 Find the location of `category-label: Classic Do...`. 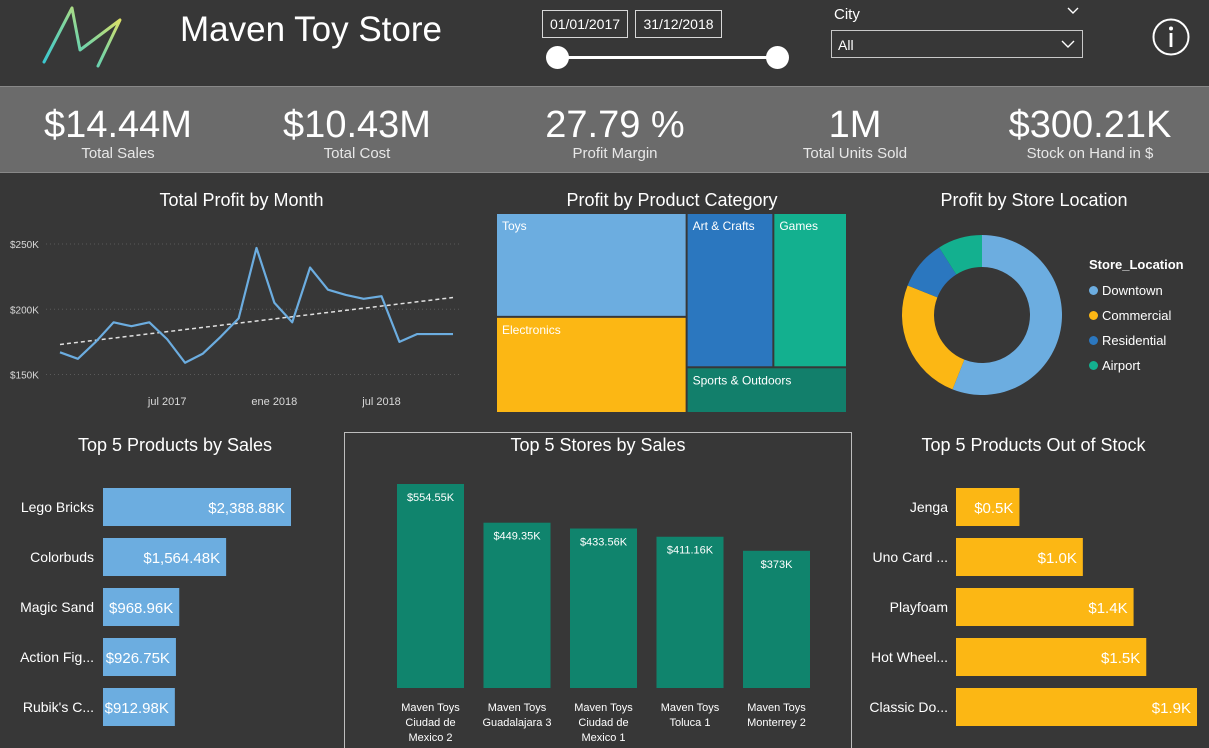

category-label: Classic Do... is located at coordinates (908, 707).